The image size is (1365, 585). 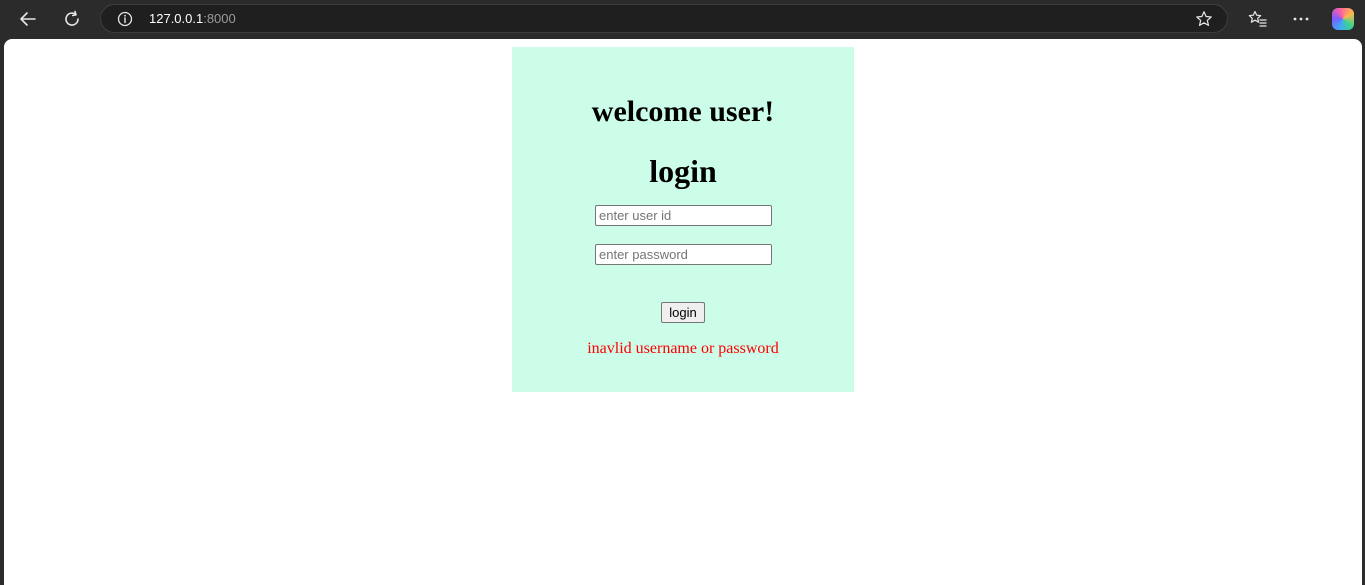 What do you see at coordinates (1343, 19) in the screenshot?
I see `copilot-icon` at bounding box center [1343, 19].